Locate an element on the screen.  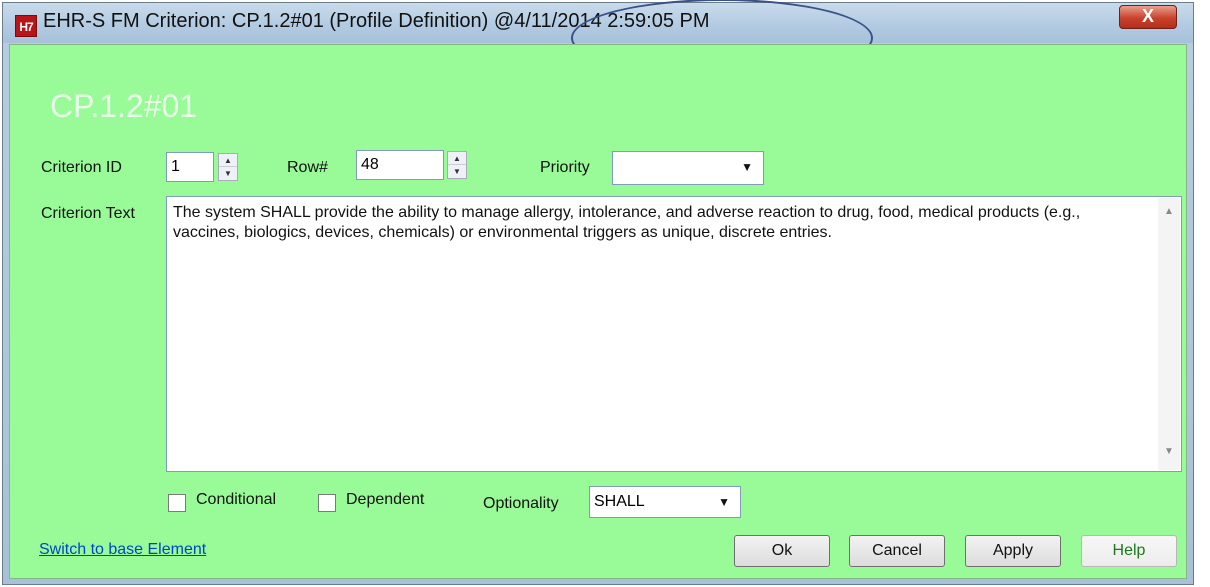
priority-select: ▼ is located at coordinates (688, 168).